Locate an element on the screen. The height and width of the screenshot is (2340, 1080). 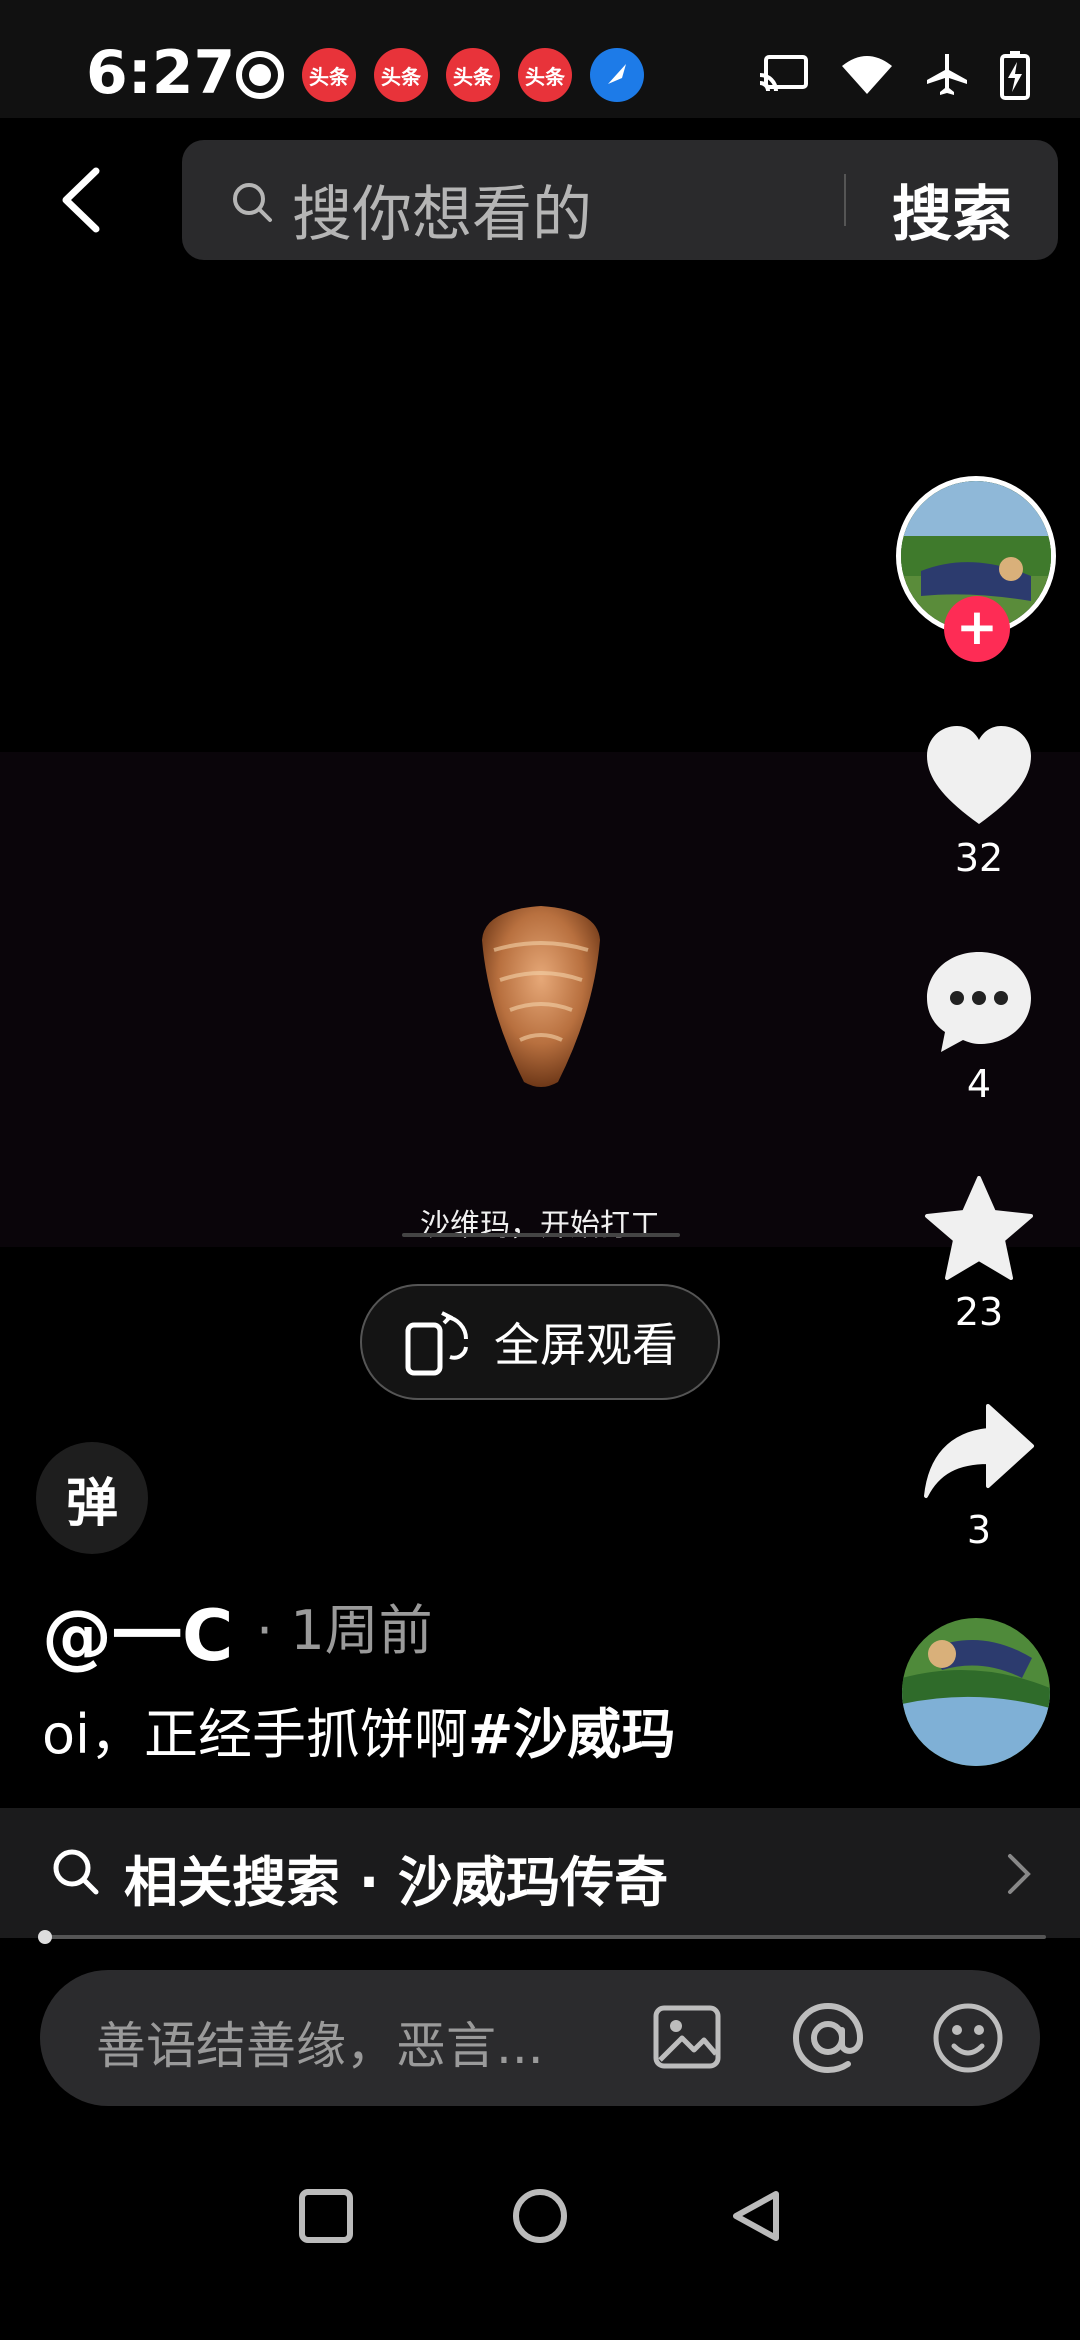
system-icons is located at coordinates (894, 75).